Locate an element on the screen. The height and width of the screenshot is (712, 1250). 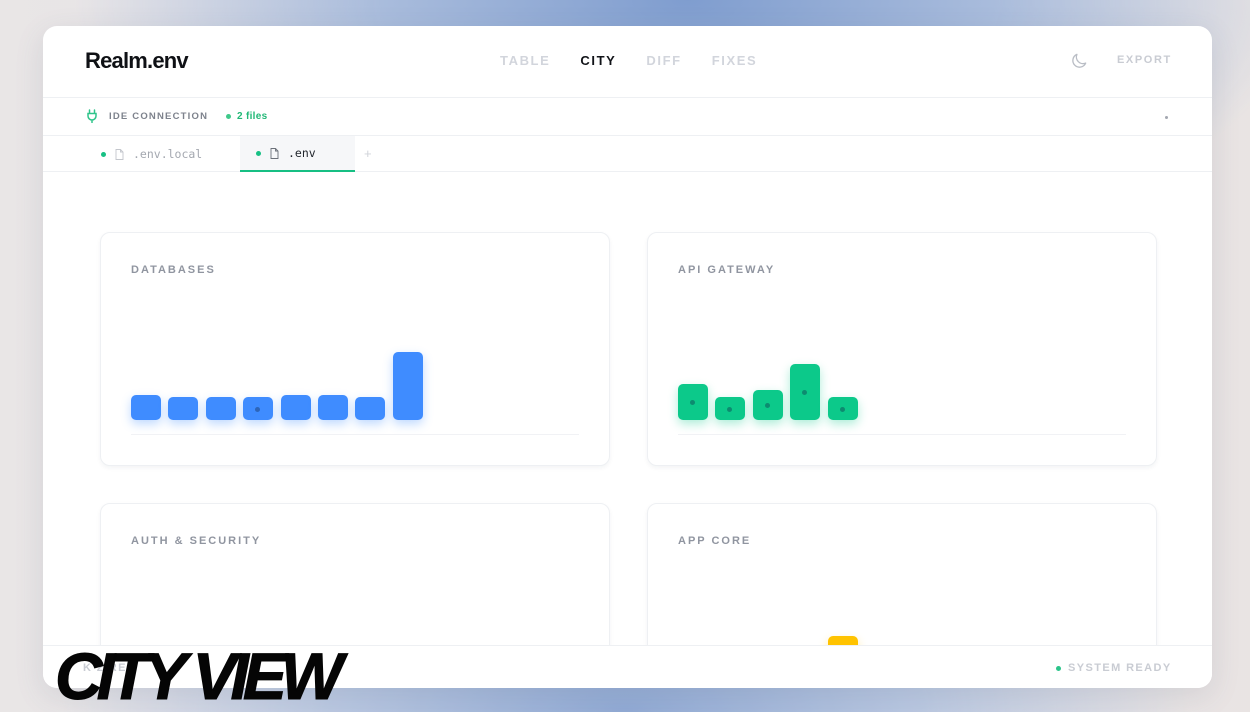
file-tabs: .env.local .env + is located at coordinates (627, 154).